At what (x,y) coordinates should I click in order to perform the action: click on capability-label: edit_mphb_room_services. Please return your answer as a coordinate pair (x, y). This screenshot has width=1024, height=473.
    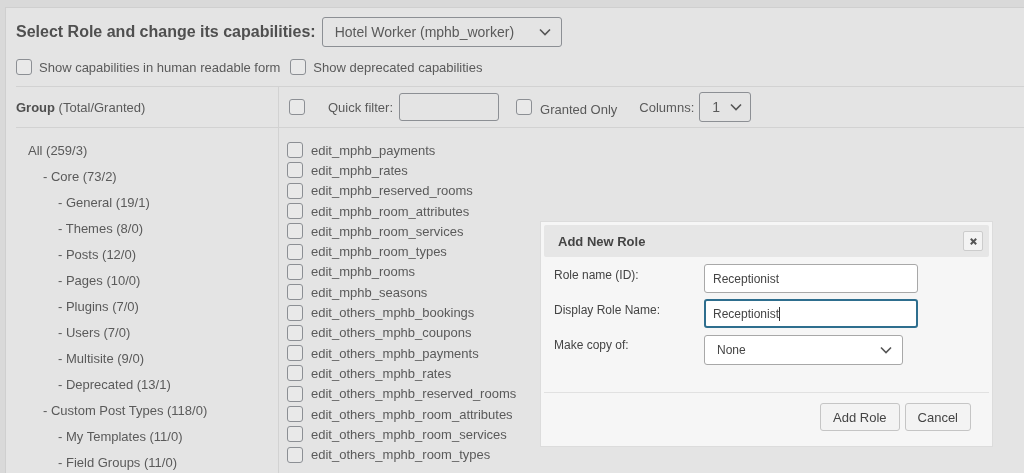
    Looking at the image, I should click on (387, 231).